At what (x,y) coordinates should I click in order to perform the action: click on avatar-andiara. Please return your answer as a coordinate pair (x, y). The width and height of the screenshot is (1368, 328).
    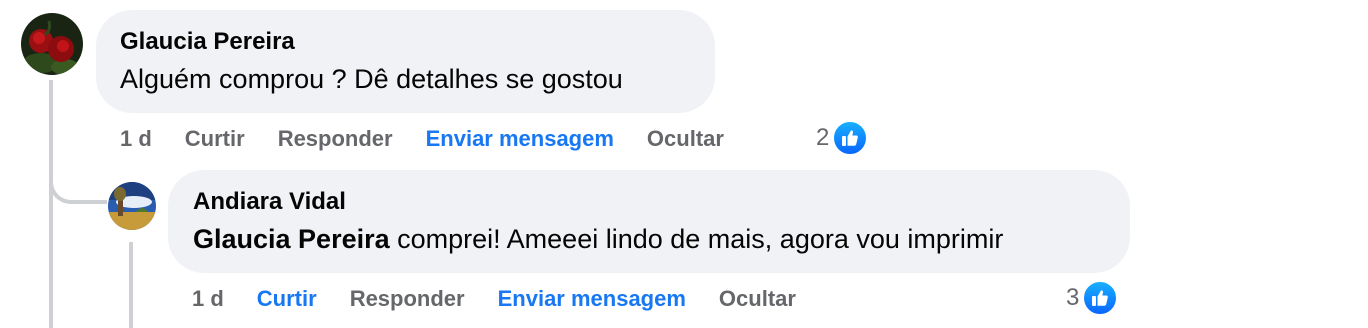
    Looking at the image, I should click on (132, 206).